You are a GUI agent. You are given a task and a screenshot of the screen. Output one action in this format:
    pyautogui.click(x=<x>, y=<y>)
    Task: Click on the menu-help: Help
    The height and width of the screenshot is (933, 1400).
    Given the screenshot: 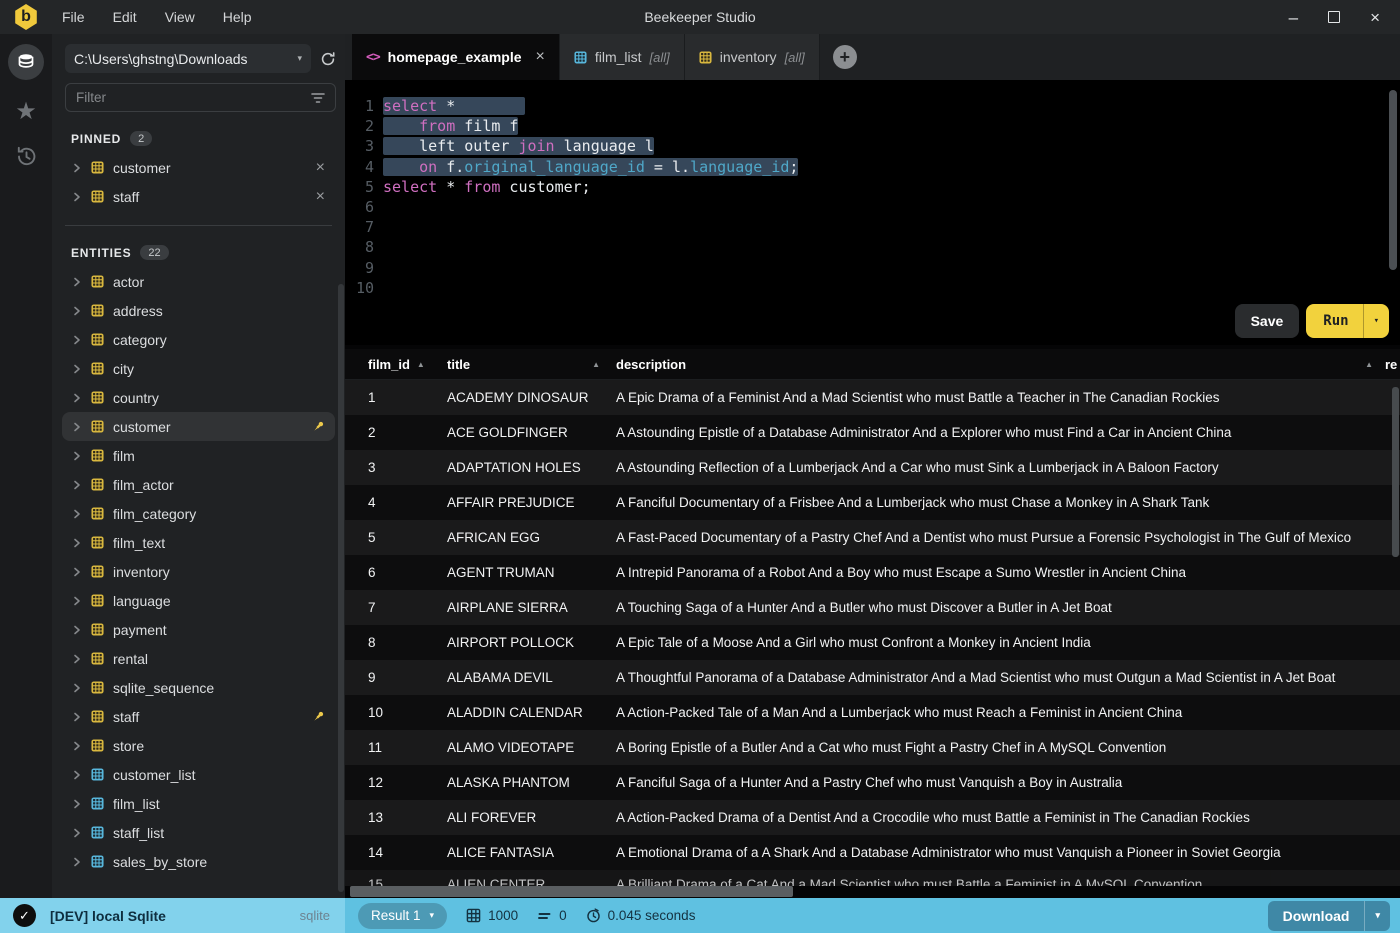 What is the action you would take?
    pyautogui.click(x=237, y=17)
    